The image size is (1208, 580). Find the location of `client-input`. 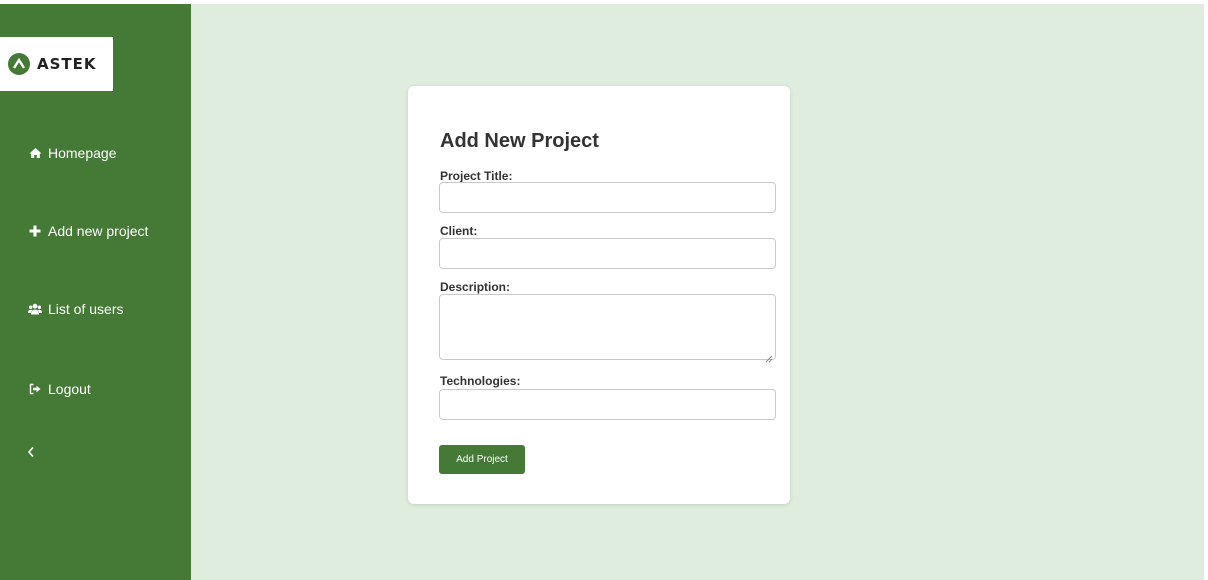

client-input is located at coordinates (607, 253).